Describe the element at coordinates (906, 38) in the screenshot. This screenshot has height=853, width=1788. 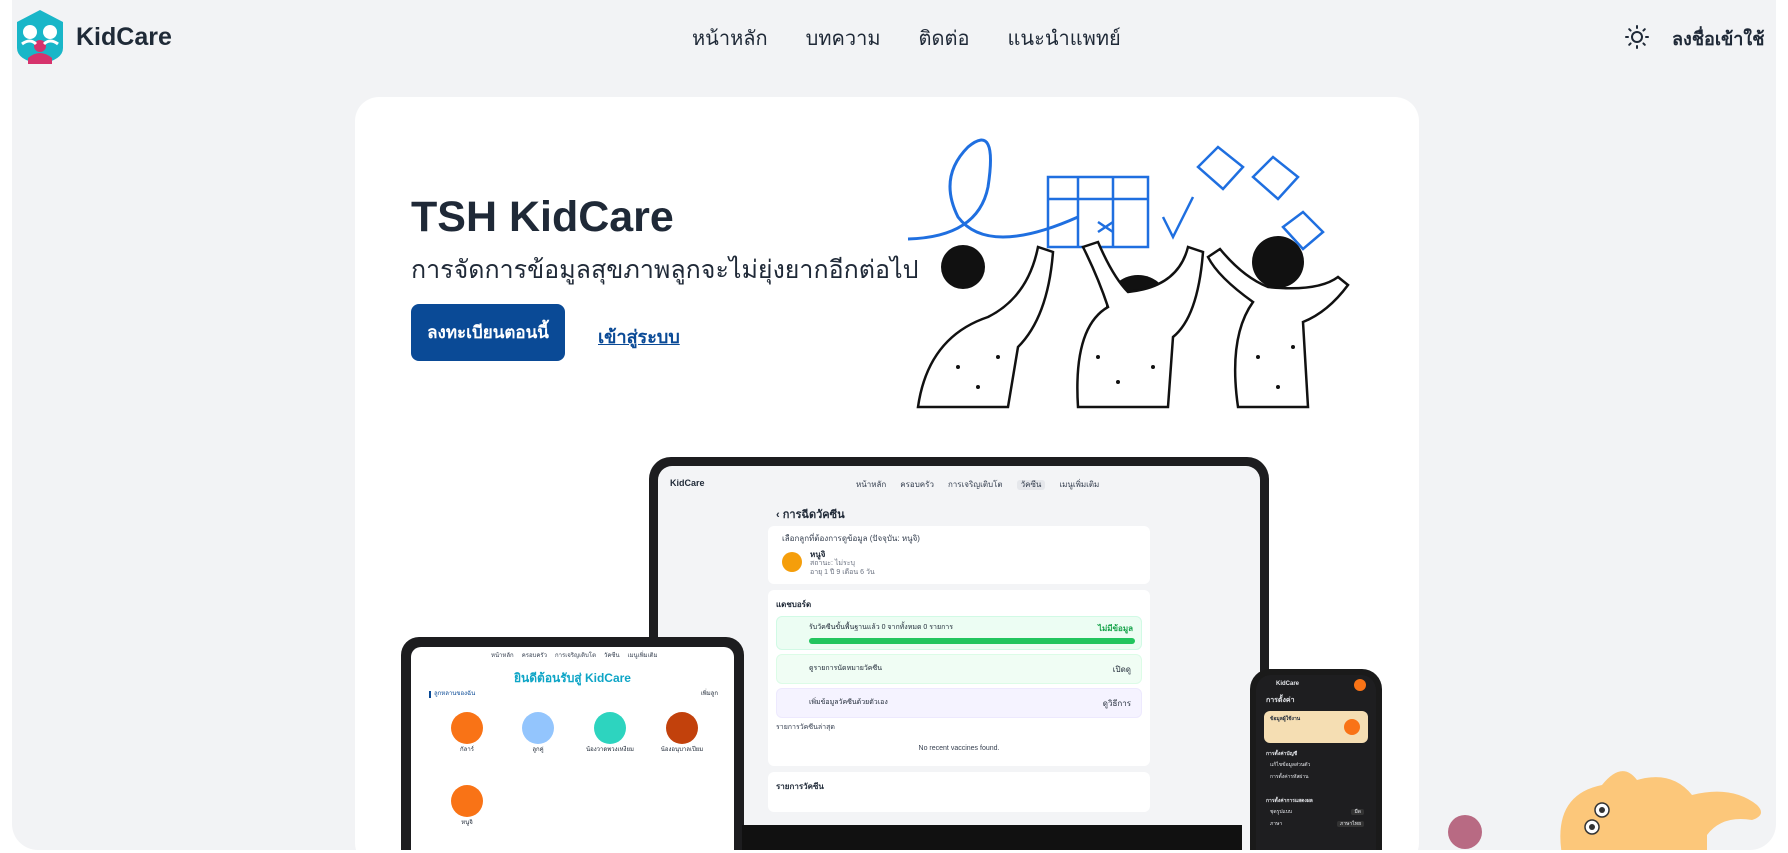
I see `main-nav: หน้าหลัก บทความ ติดต่อ แนะนำแพทย์` at that location.